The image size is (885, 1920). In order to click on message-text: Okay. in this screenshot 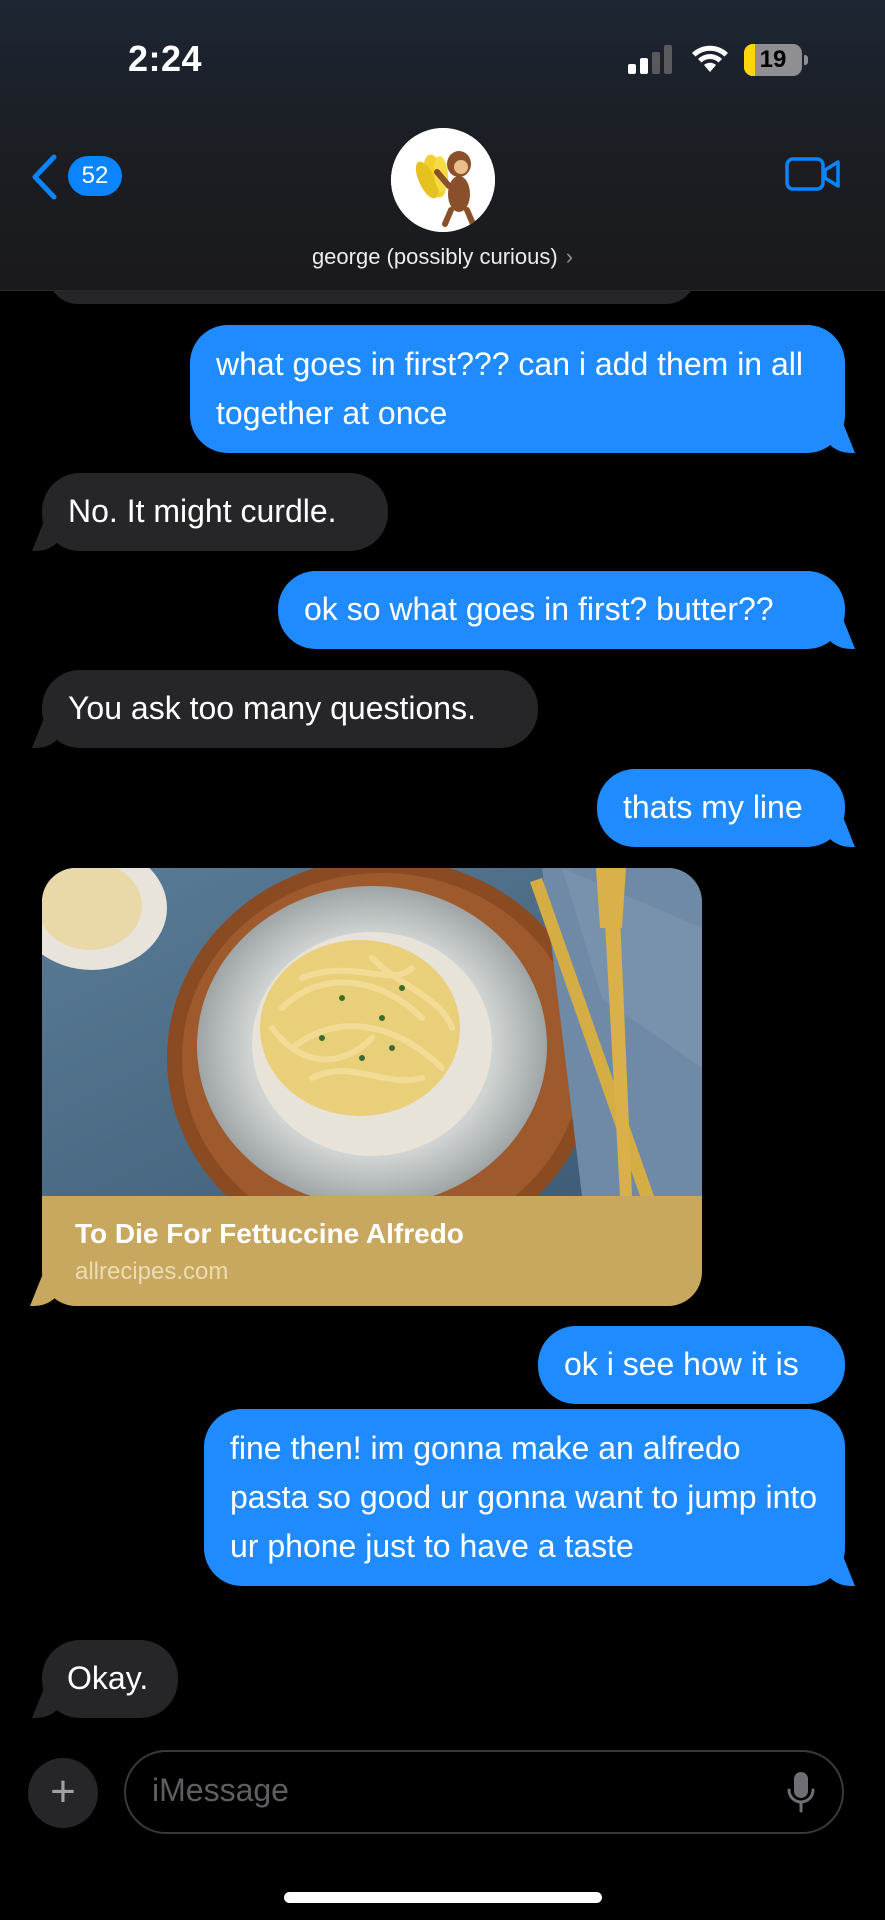, I will do `click(108, 1678)`.